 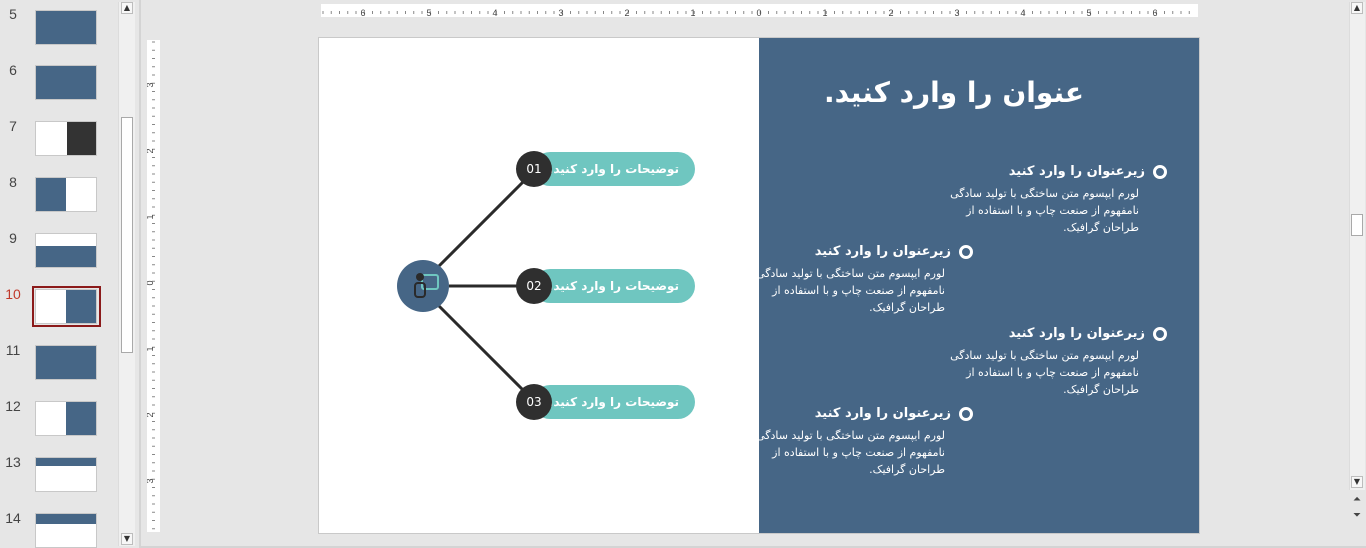 I want to click on slide-number: 9, so click(x=13, y=238).